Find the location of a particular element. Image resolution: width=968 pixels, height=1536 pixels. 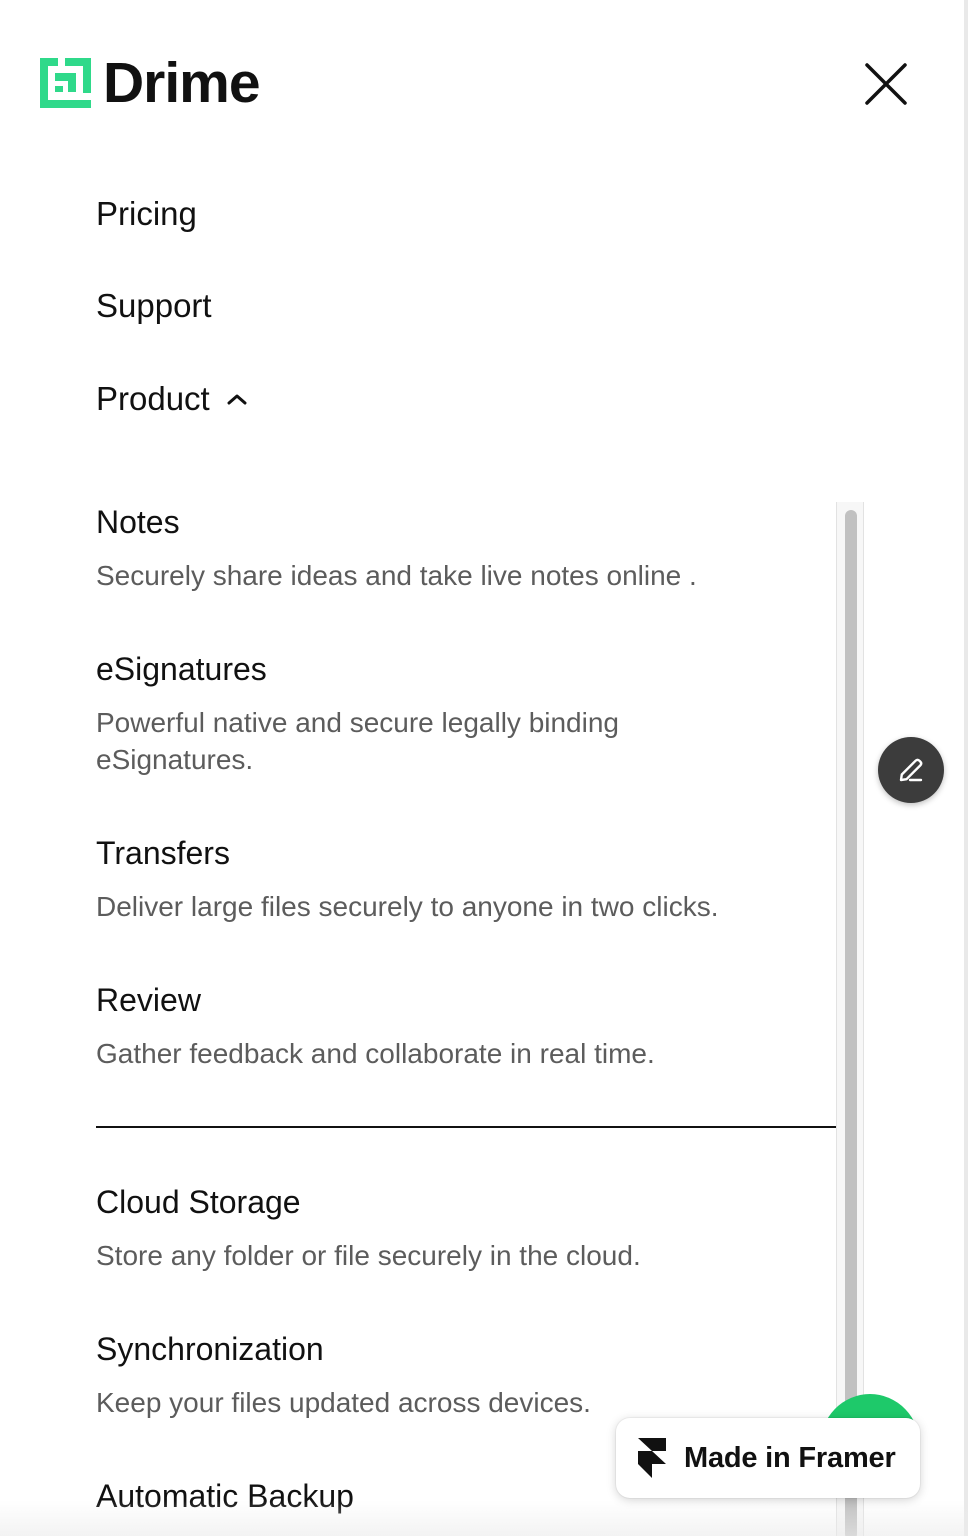

nav-product-toggle: Product is located at coordinates (172, 399).